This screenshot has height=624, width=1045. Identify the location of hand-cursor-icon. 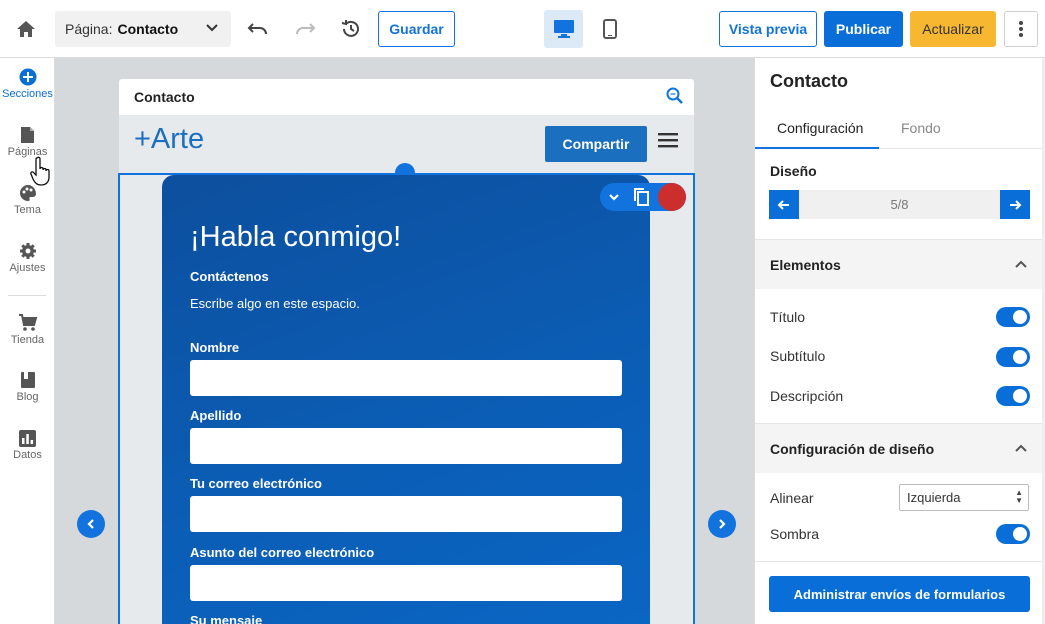
(43, 173).